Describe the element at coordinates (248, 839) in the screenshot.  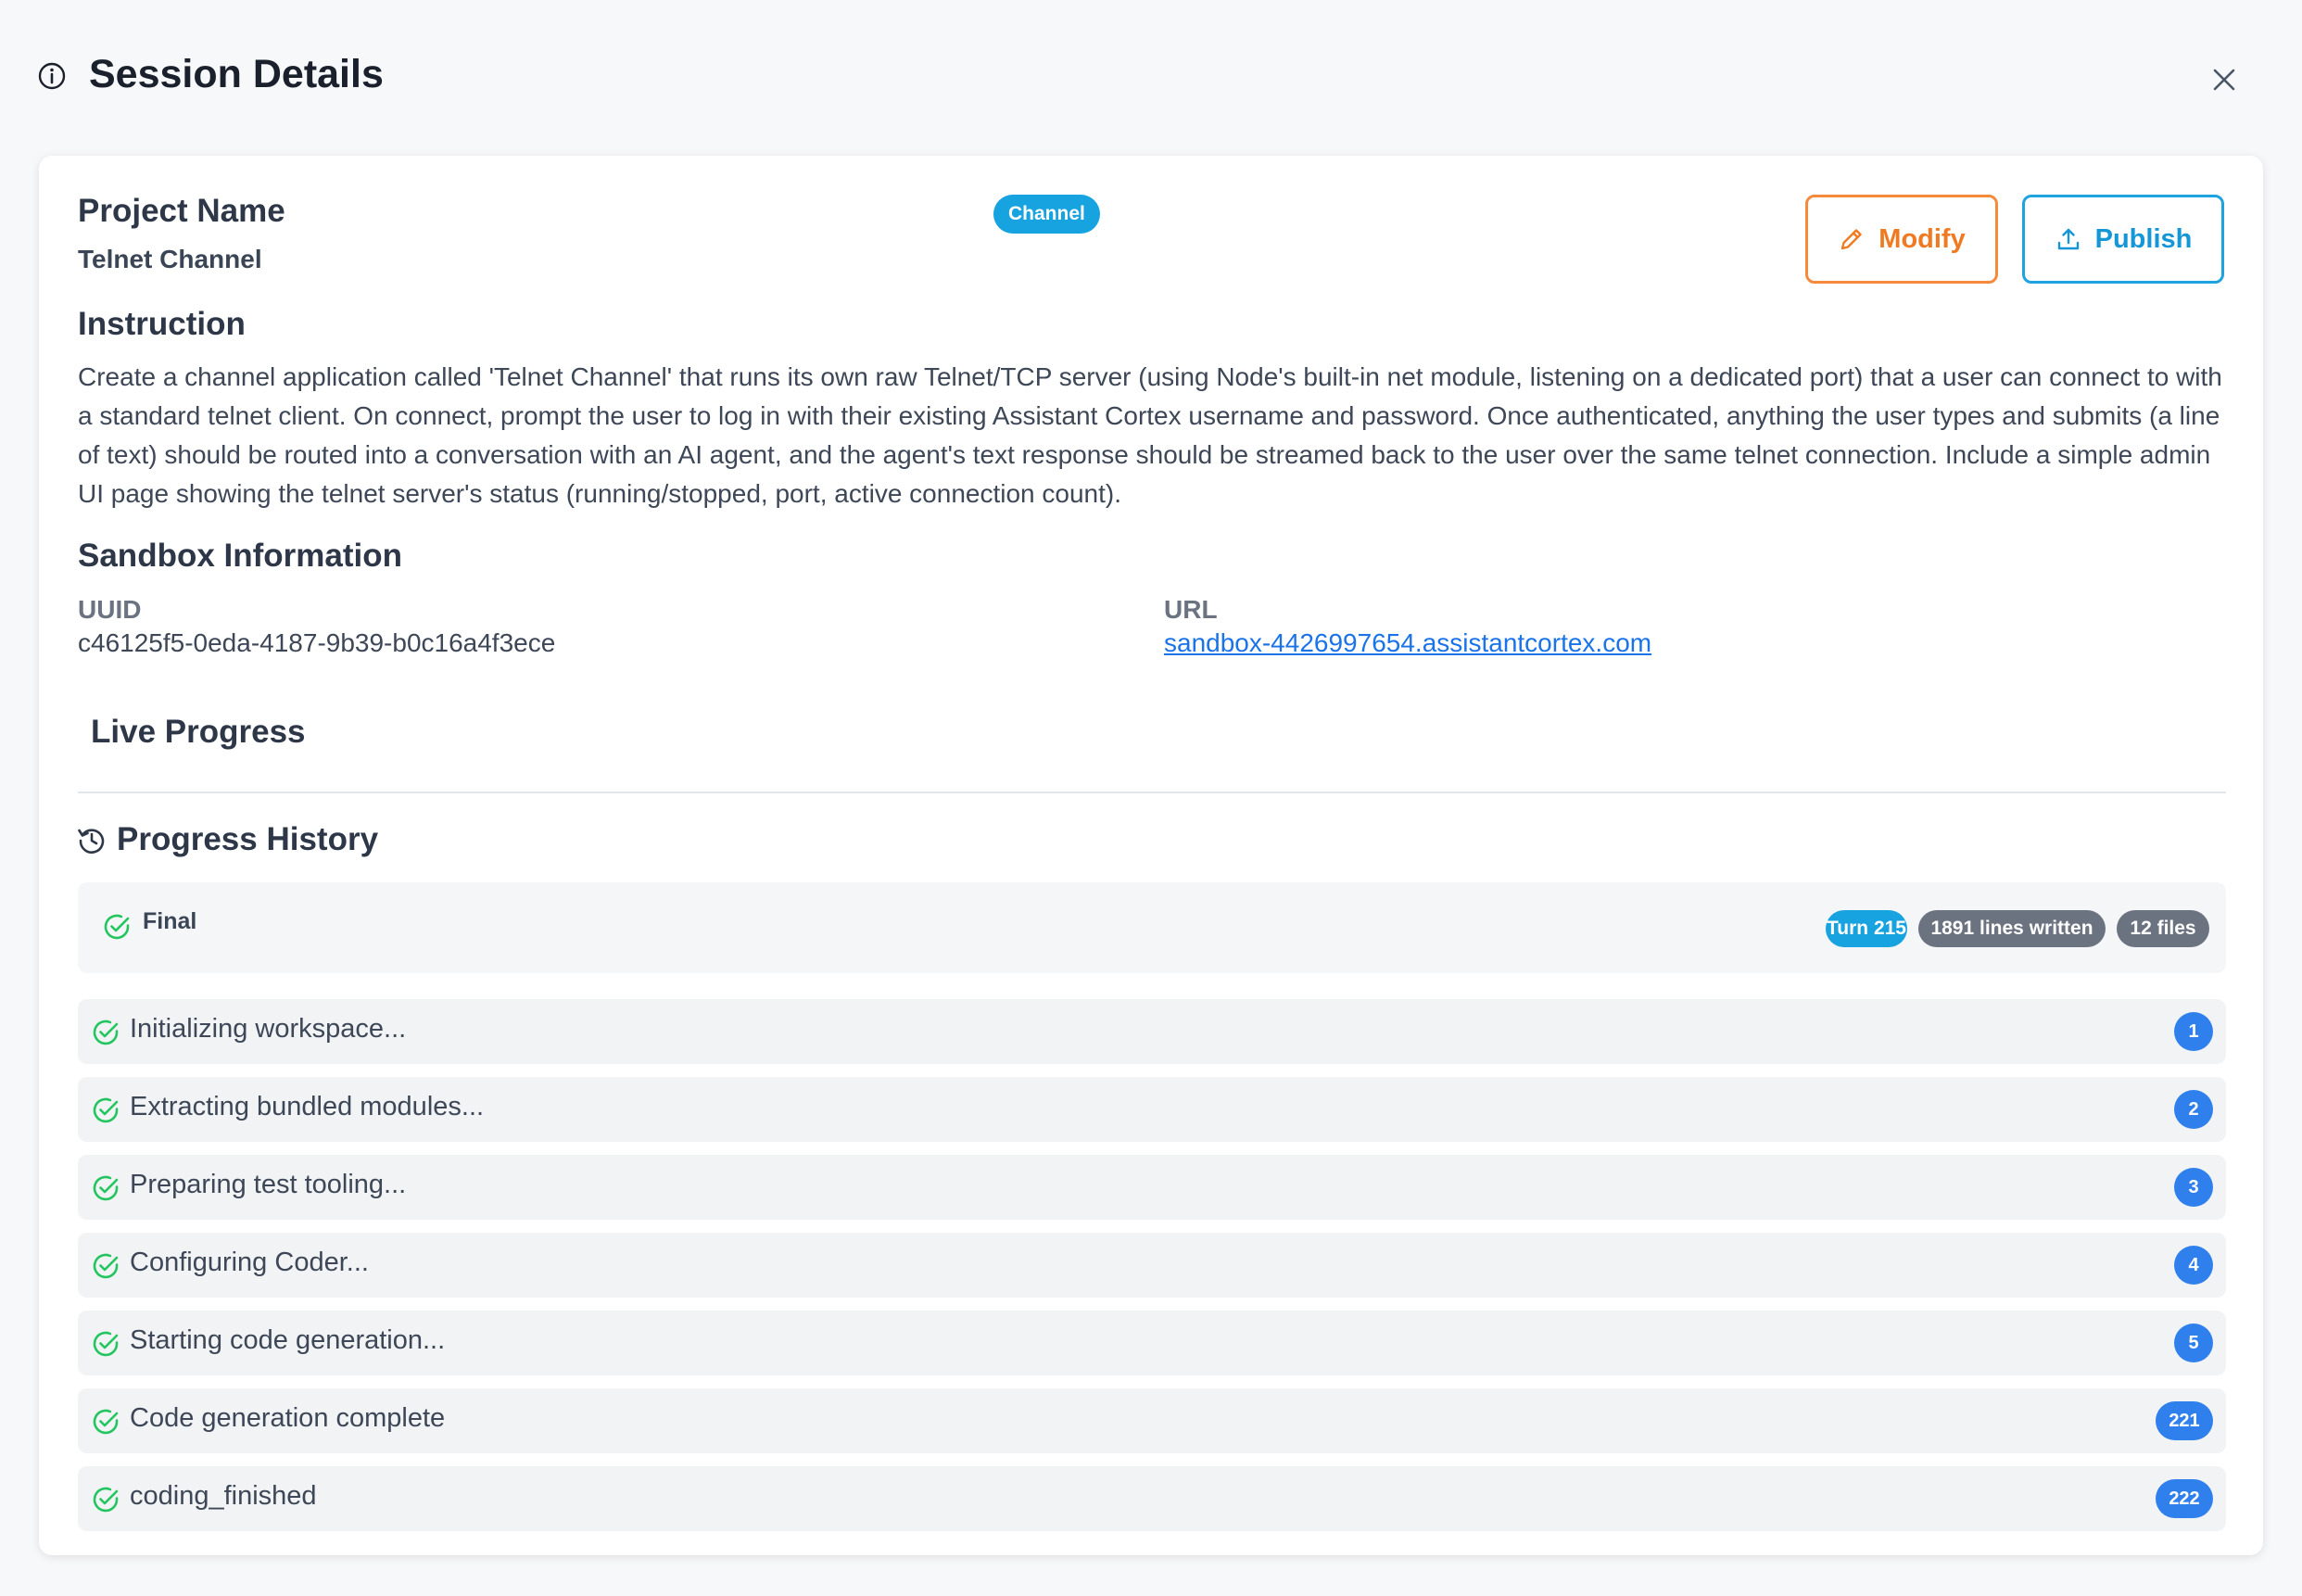
I see `progress-history-label: Progress History` at that location.